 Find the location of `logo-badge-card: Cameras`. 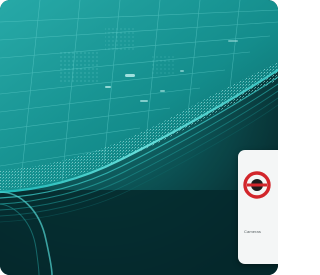

logo-badge-card: Cameras is located at coordinates (258, 207).